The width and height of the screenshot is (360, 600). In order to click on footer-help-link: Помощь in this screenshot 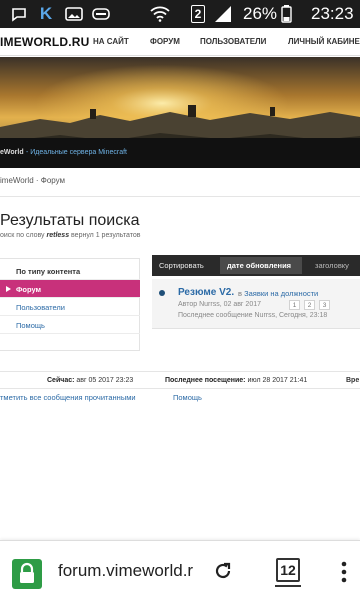, I will do `click(187, 397)`.